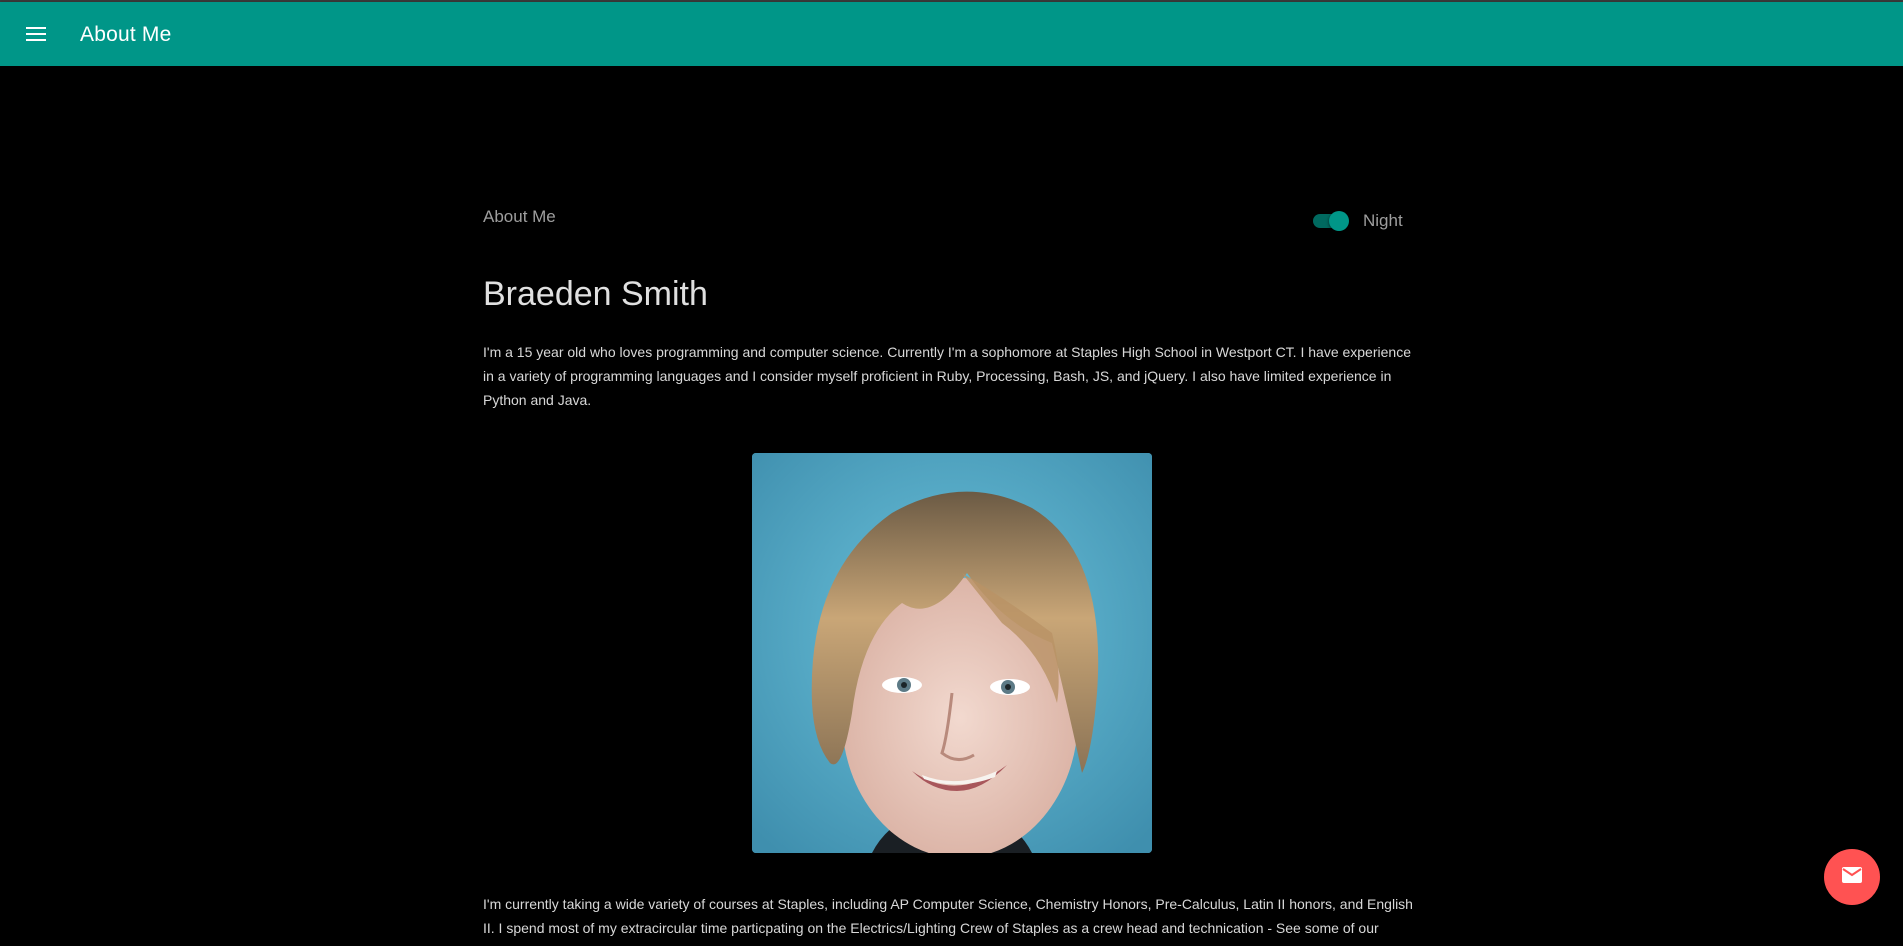  Describe the element at coordinates (1383, 220) in the screenshot. I see `night-label: Night` at that location.